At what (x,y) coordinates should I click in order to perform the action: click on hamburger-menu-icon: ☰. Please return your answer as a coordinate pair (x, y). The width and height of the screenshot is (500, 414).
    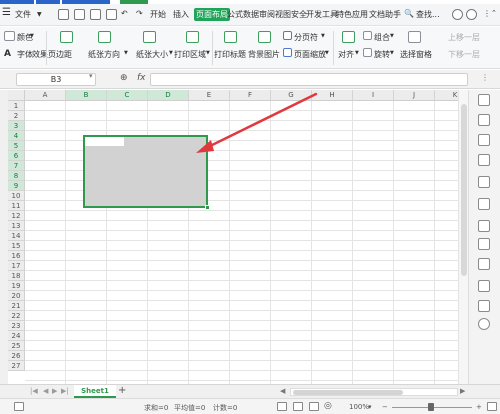
    Looking at the image, I should click on (6, 12).